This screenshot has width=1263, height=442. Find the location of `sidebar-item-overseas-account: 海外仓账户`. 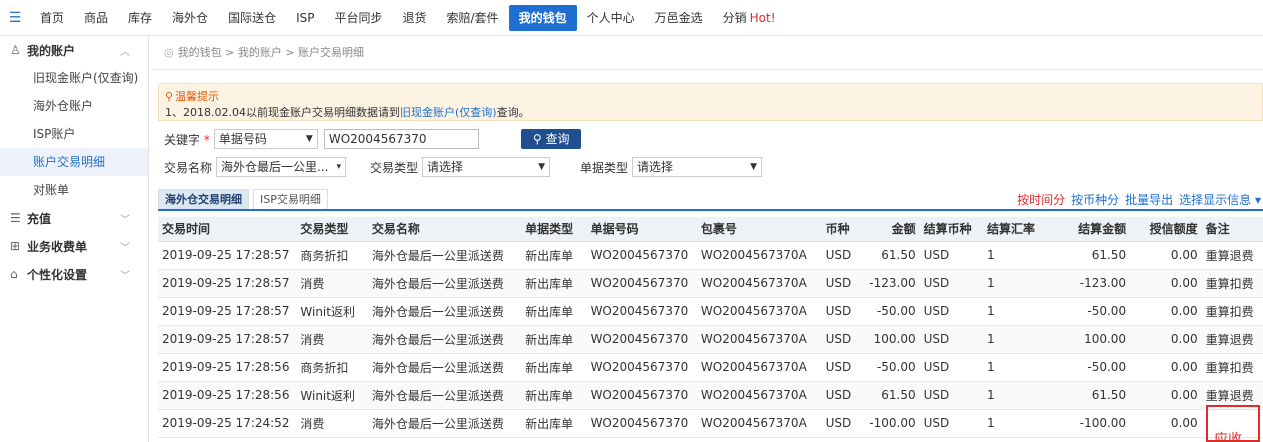

sidebar-item-overseas-account: 海外仓账户 is located at coordinates (74, 106).